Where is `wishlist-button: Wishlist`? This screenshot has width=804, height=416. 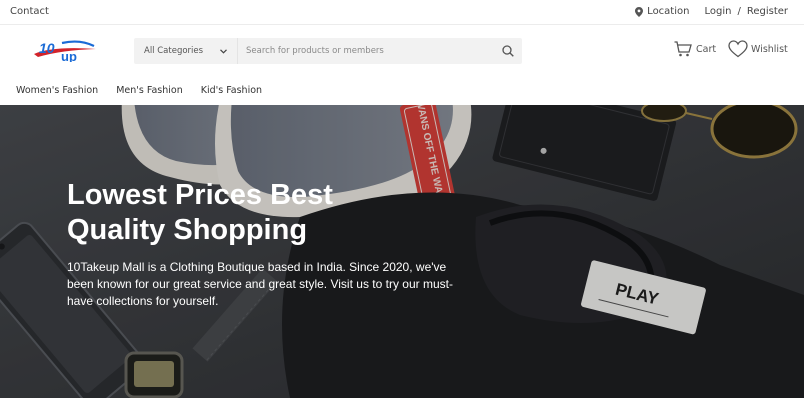
wishlist-button: Wishlist is located at coordinates (758, 49).